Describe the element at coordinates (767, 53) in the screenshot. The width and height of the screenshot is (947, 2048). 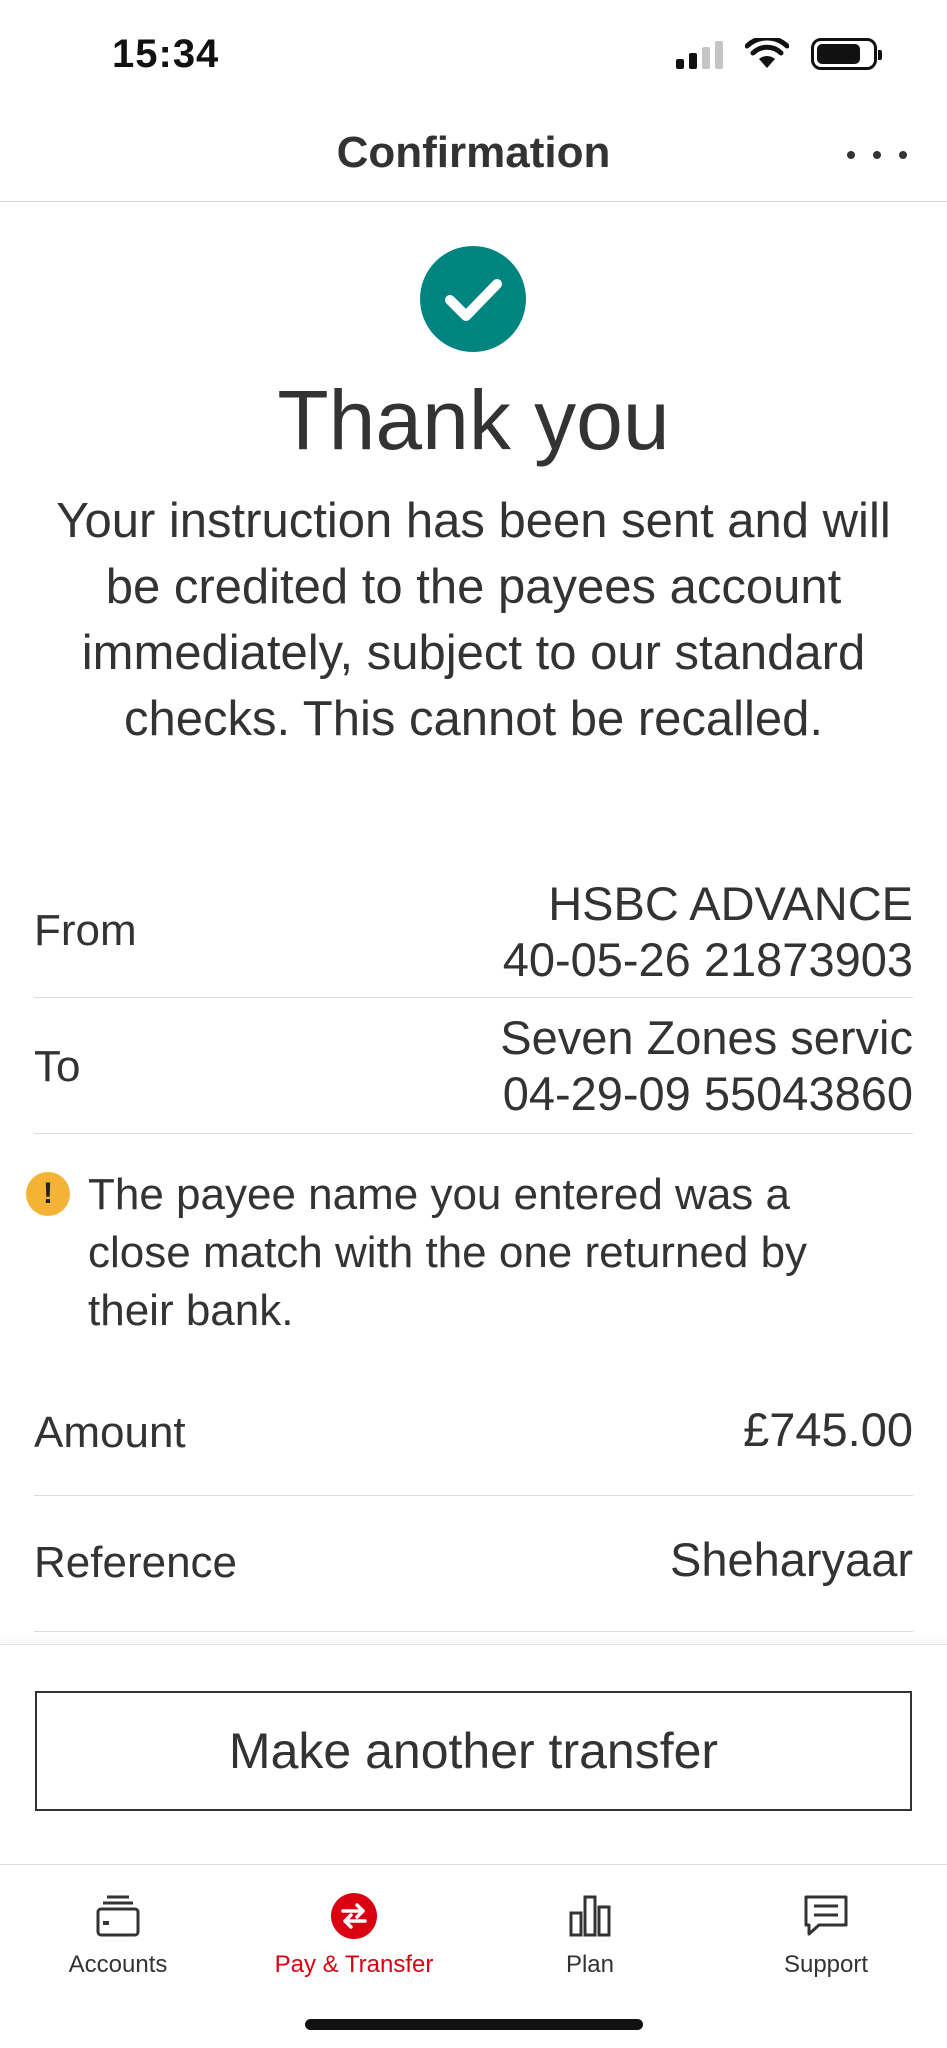
I see `wifi-icon` at that location.